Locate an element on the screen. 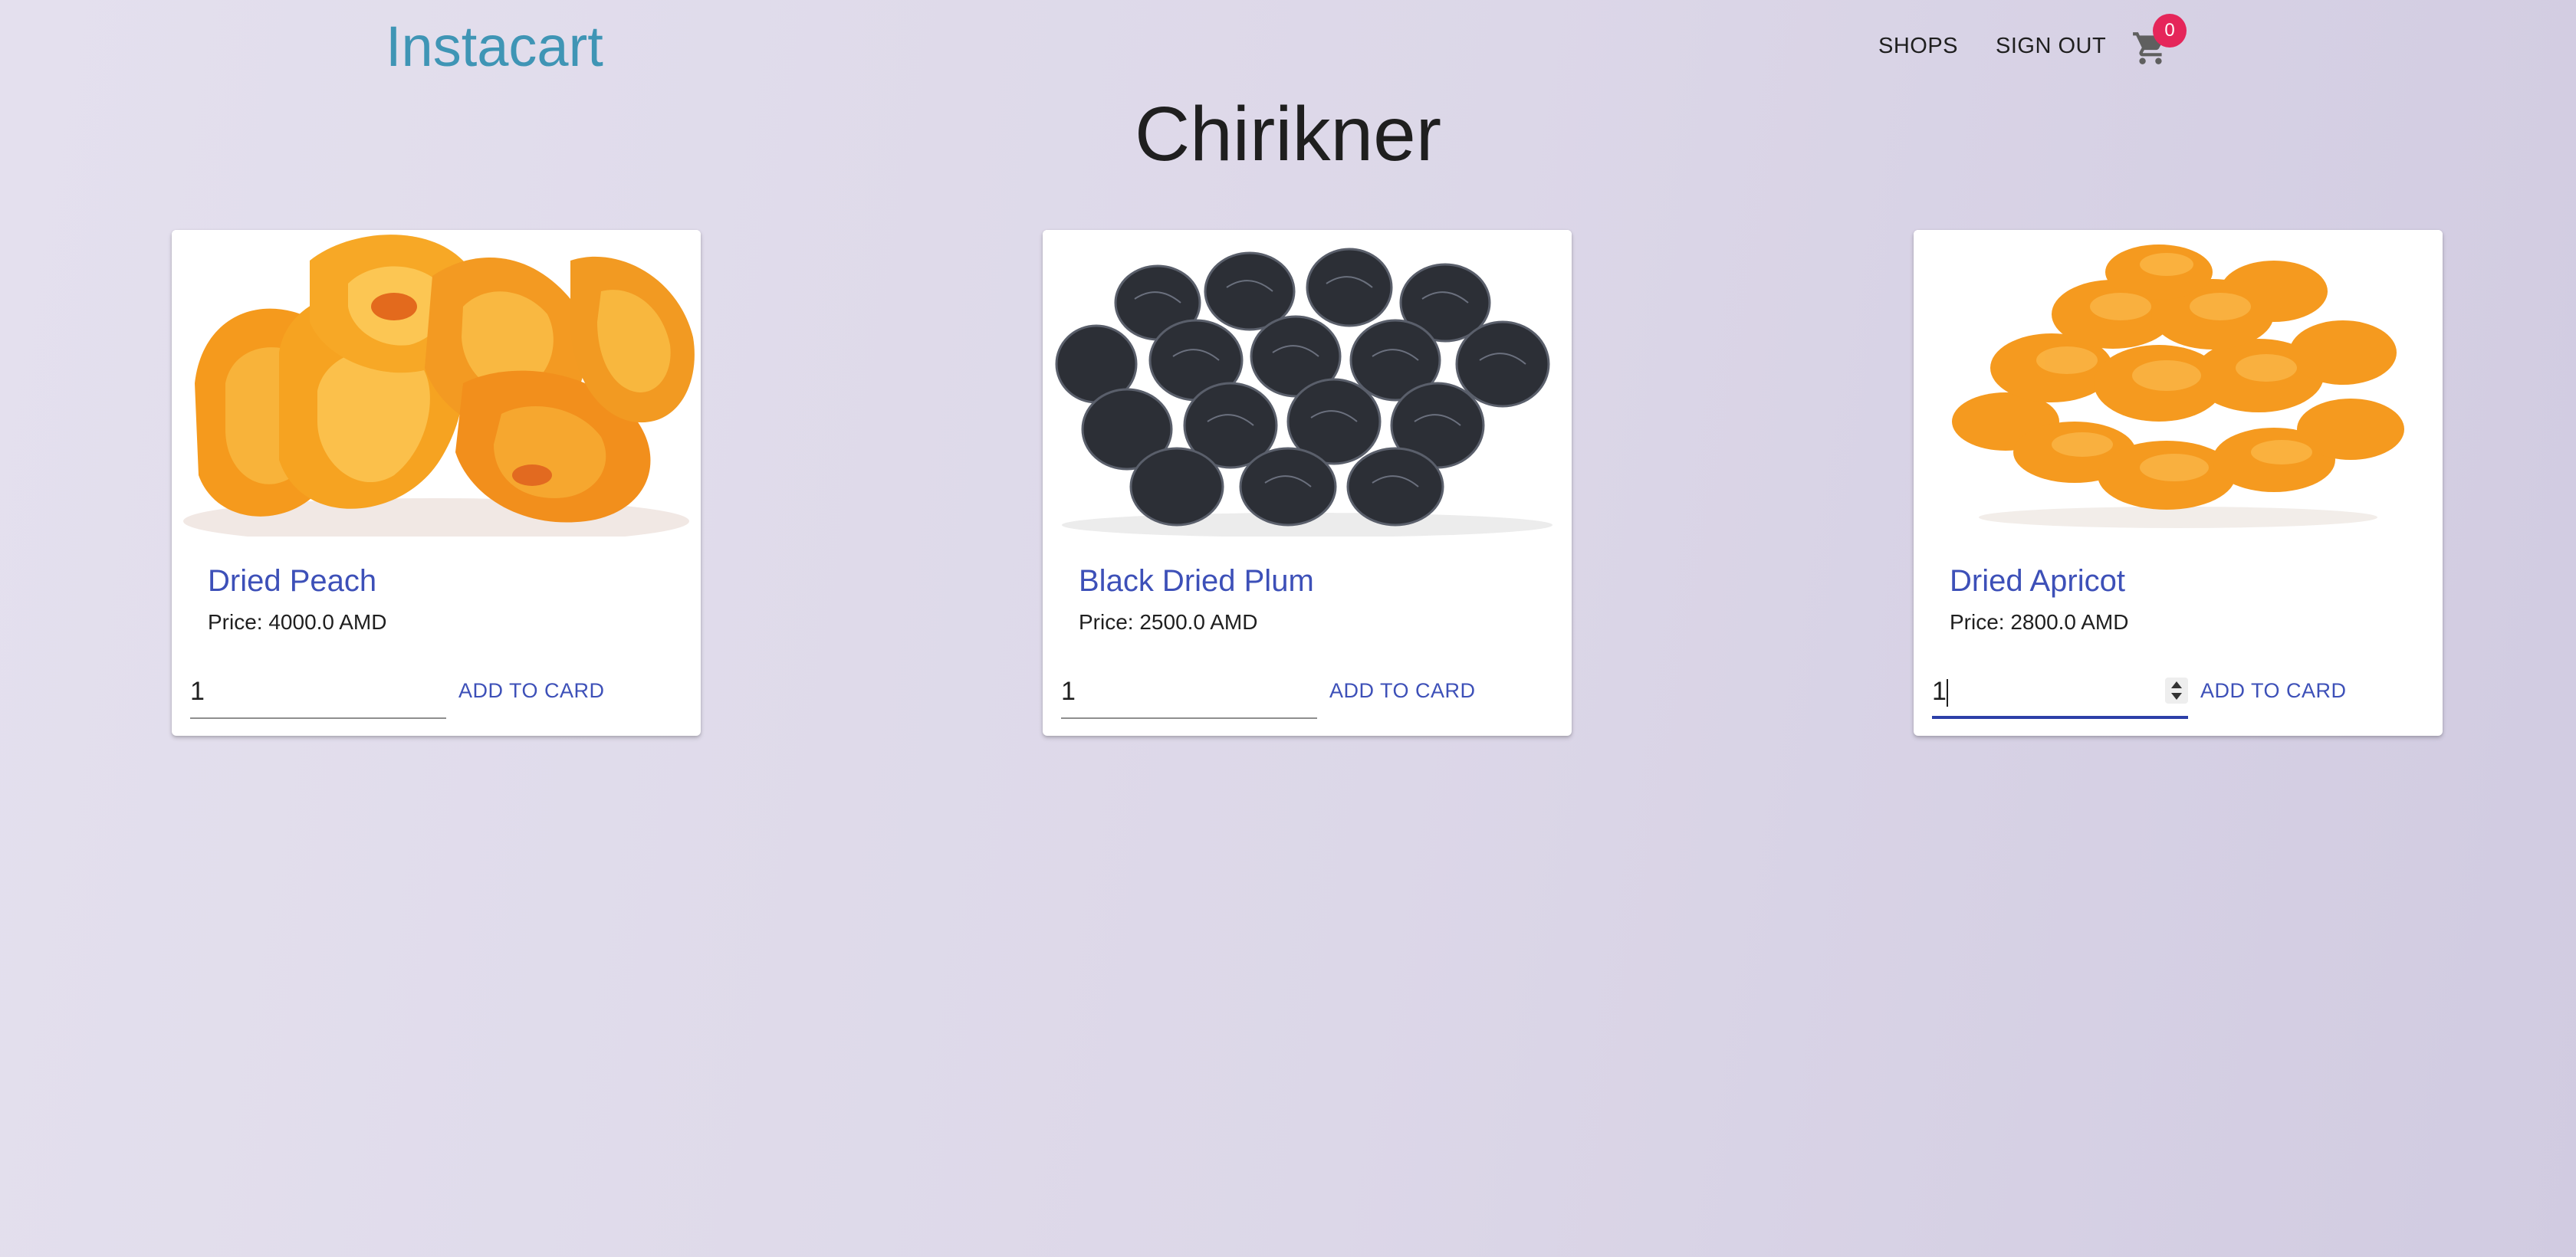 The height and width of the screenshot is (1257, 2576). cart-button: 0 is located at coordinates (2159, 40).